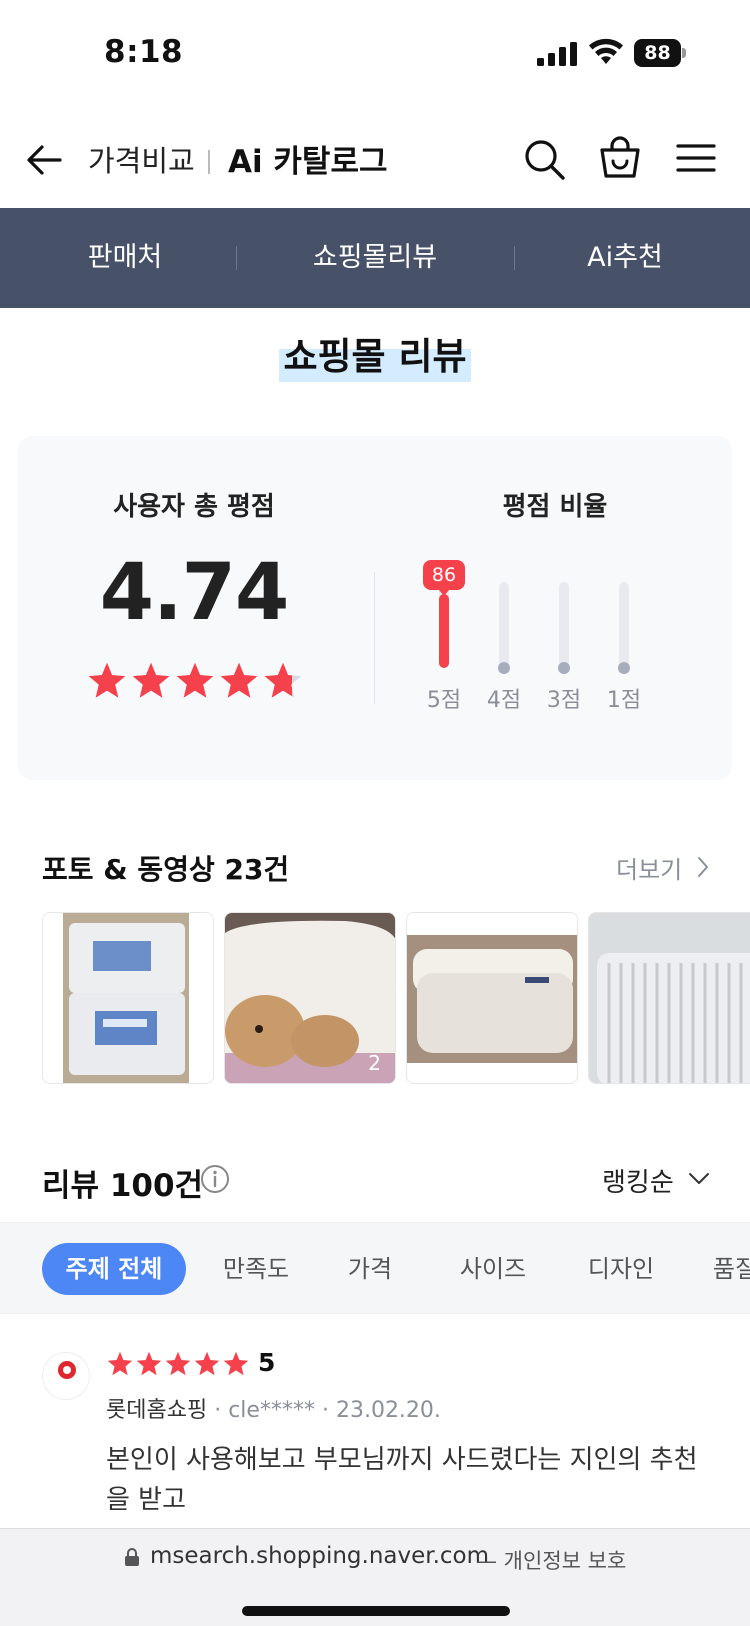 This screenshot has height=1626, width=750. Describe the element at coordinates (669, 998) in the screenshot. I see `photo-striped-pillow` at that location.